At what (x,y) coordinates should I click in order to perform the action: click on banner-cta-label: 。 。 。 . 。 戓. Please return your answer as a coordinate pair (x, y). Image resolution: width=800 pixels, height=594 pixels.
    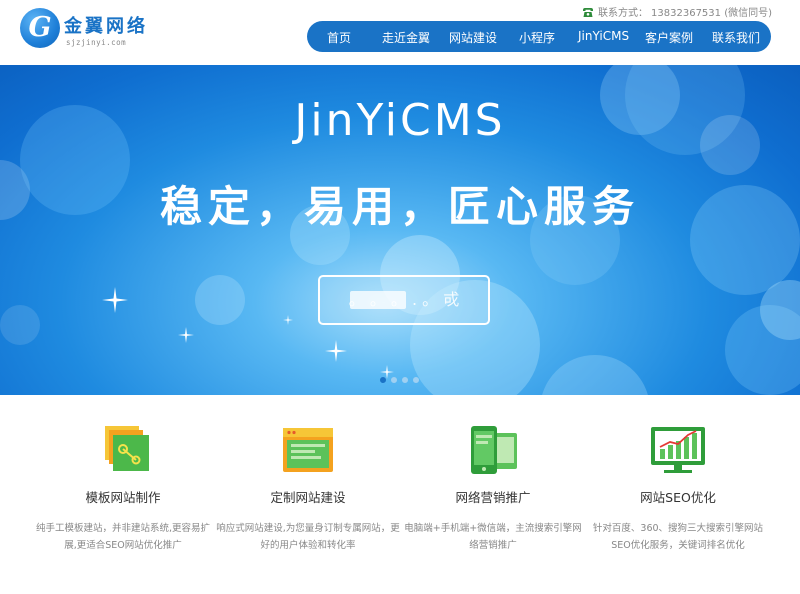
    Looking at the image, I should click on (404, 299).